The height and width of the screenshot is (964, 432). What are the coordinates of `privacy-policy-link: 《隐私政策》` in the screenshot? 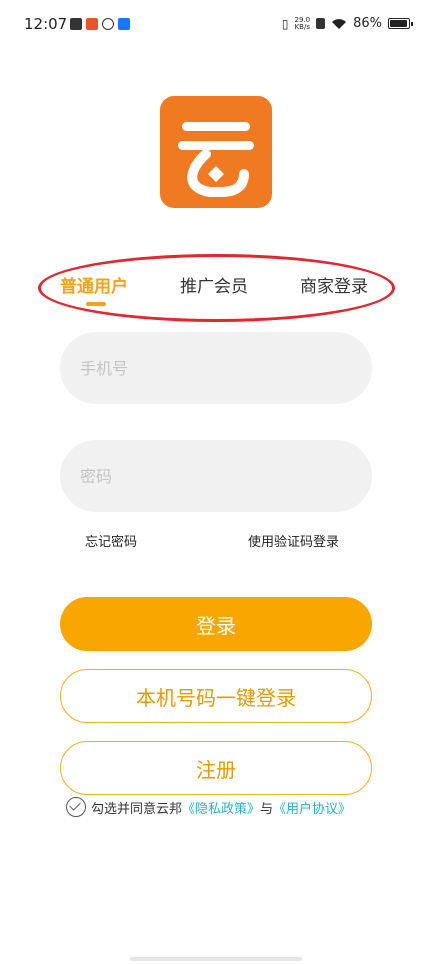 It's located at (221, 807).